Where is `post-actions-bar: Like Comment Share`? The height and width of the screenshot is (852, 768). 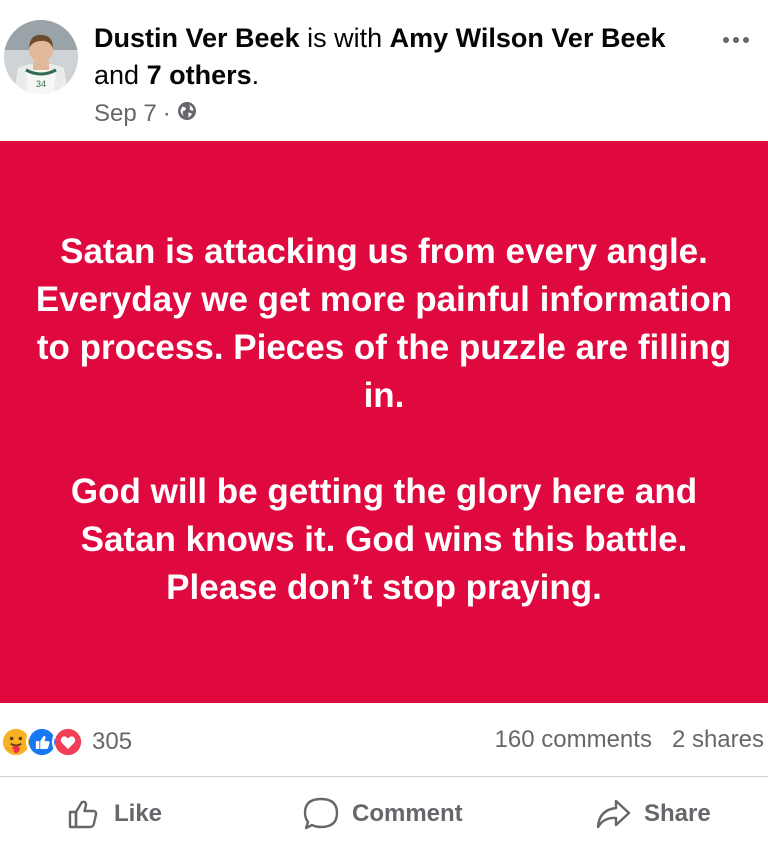
post-actions-bar: Like Comment Share is located at coordinates (384, 815).